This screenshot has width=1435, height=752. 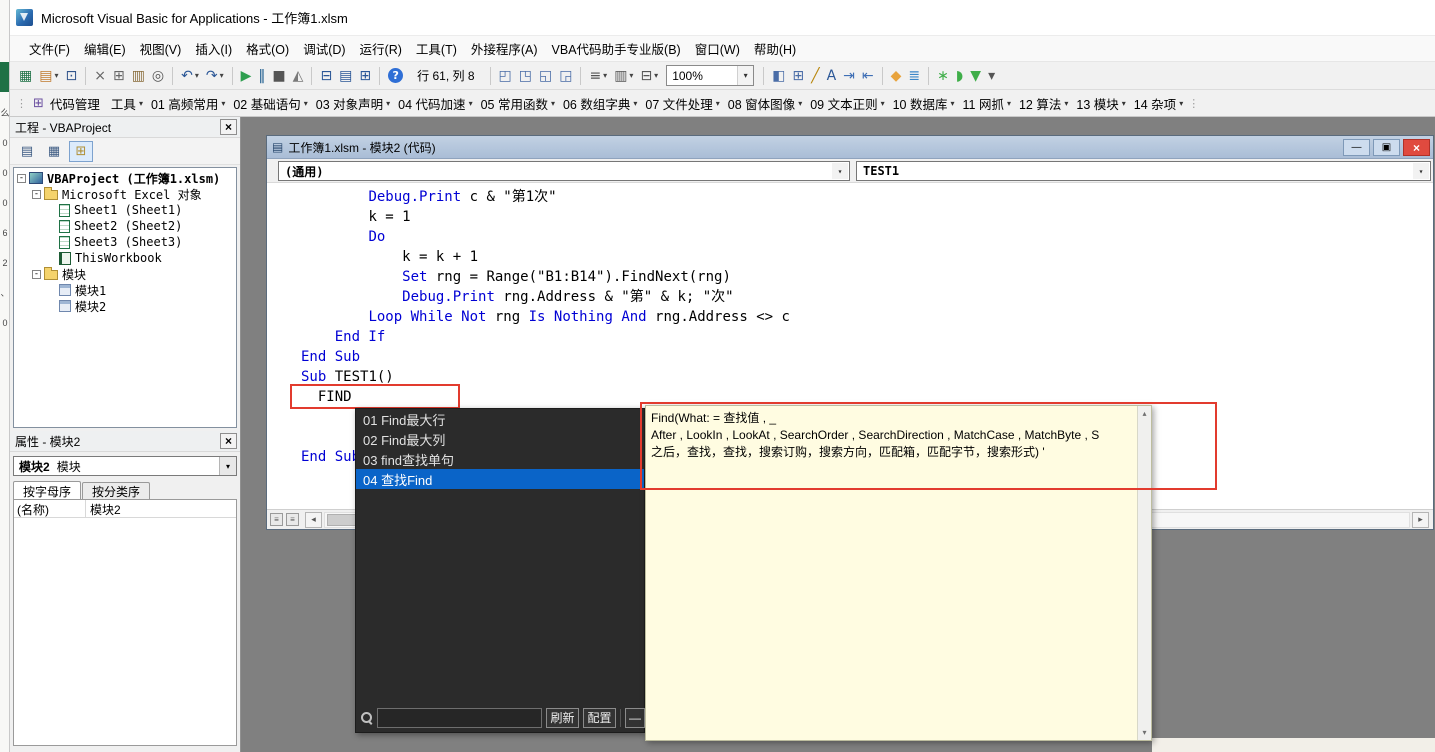 What do you see at coordinates (125, 290) in the screenshot?
I see `tree-item: 模块1` at bounding box center [125, 290].